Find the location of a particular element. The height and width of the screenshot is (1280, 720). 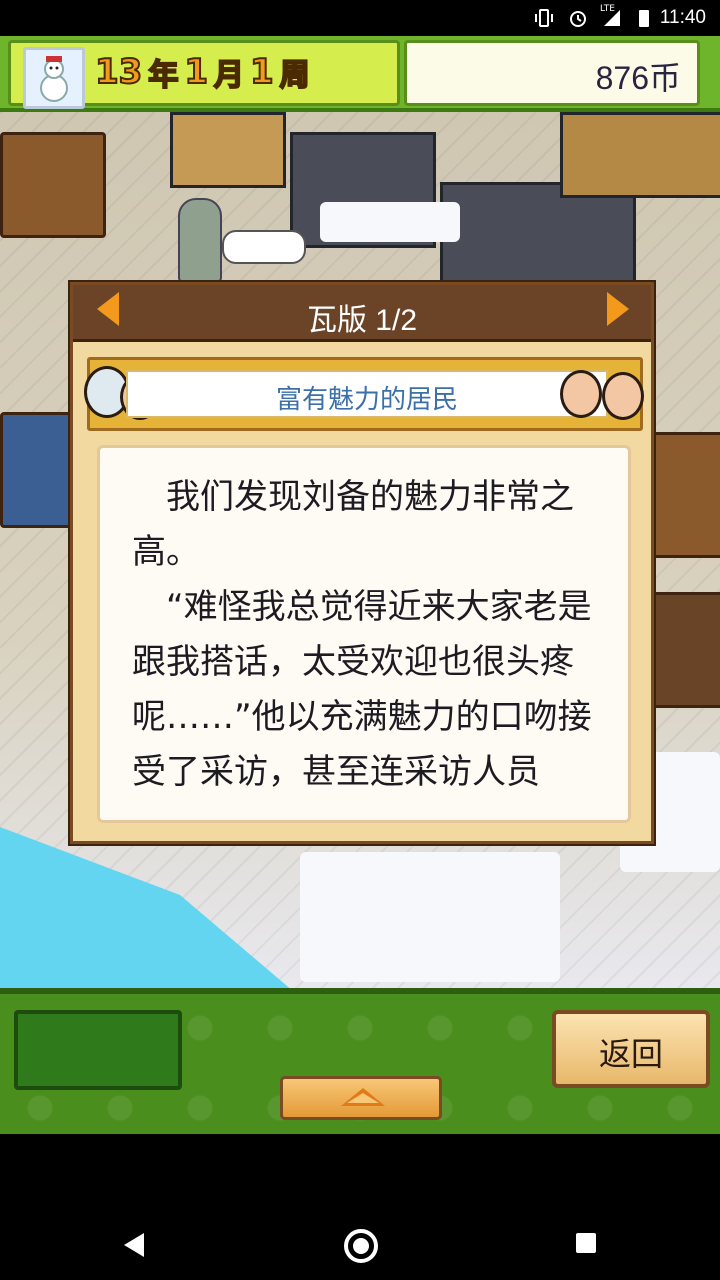

alarm-icon is located at coordinates (578, 19).